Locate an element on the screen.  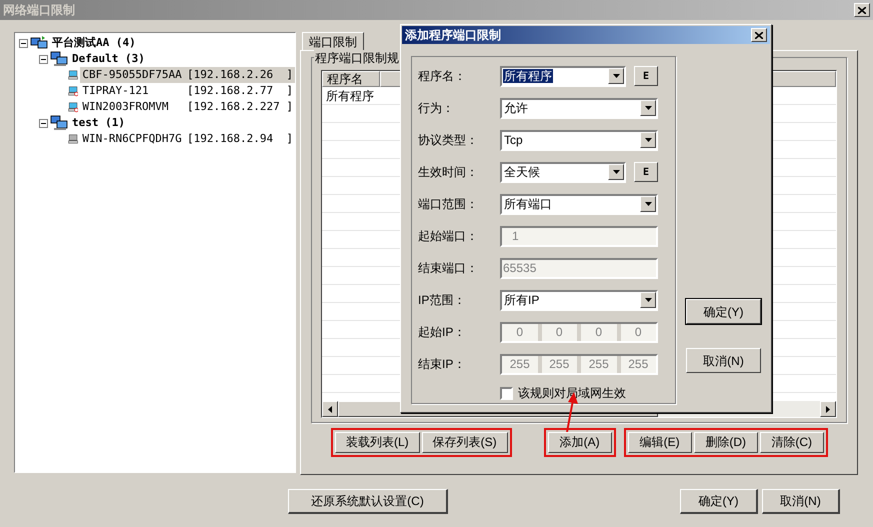
action-button: 清除(C) is located at coordinates (792, 442).